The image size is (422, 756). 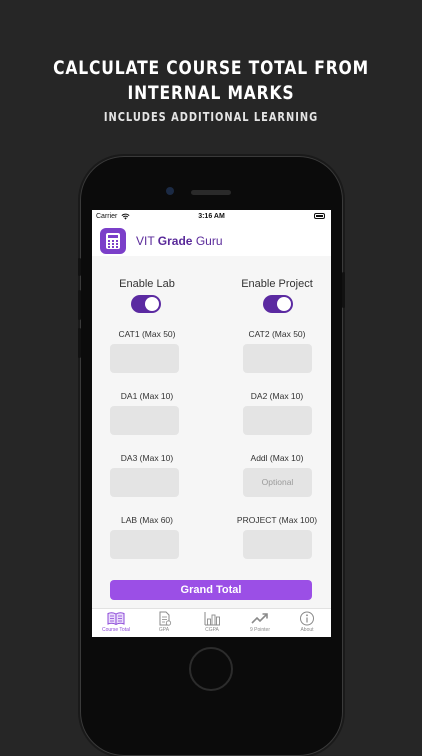 What do you see at coordinates (116, 619) in the screenshot?
I see `book-icon` at bounding box center [116, 619].